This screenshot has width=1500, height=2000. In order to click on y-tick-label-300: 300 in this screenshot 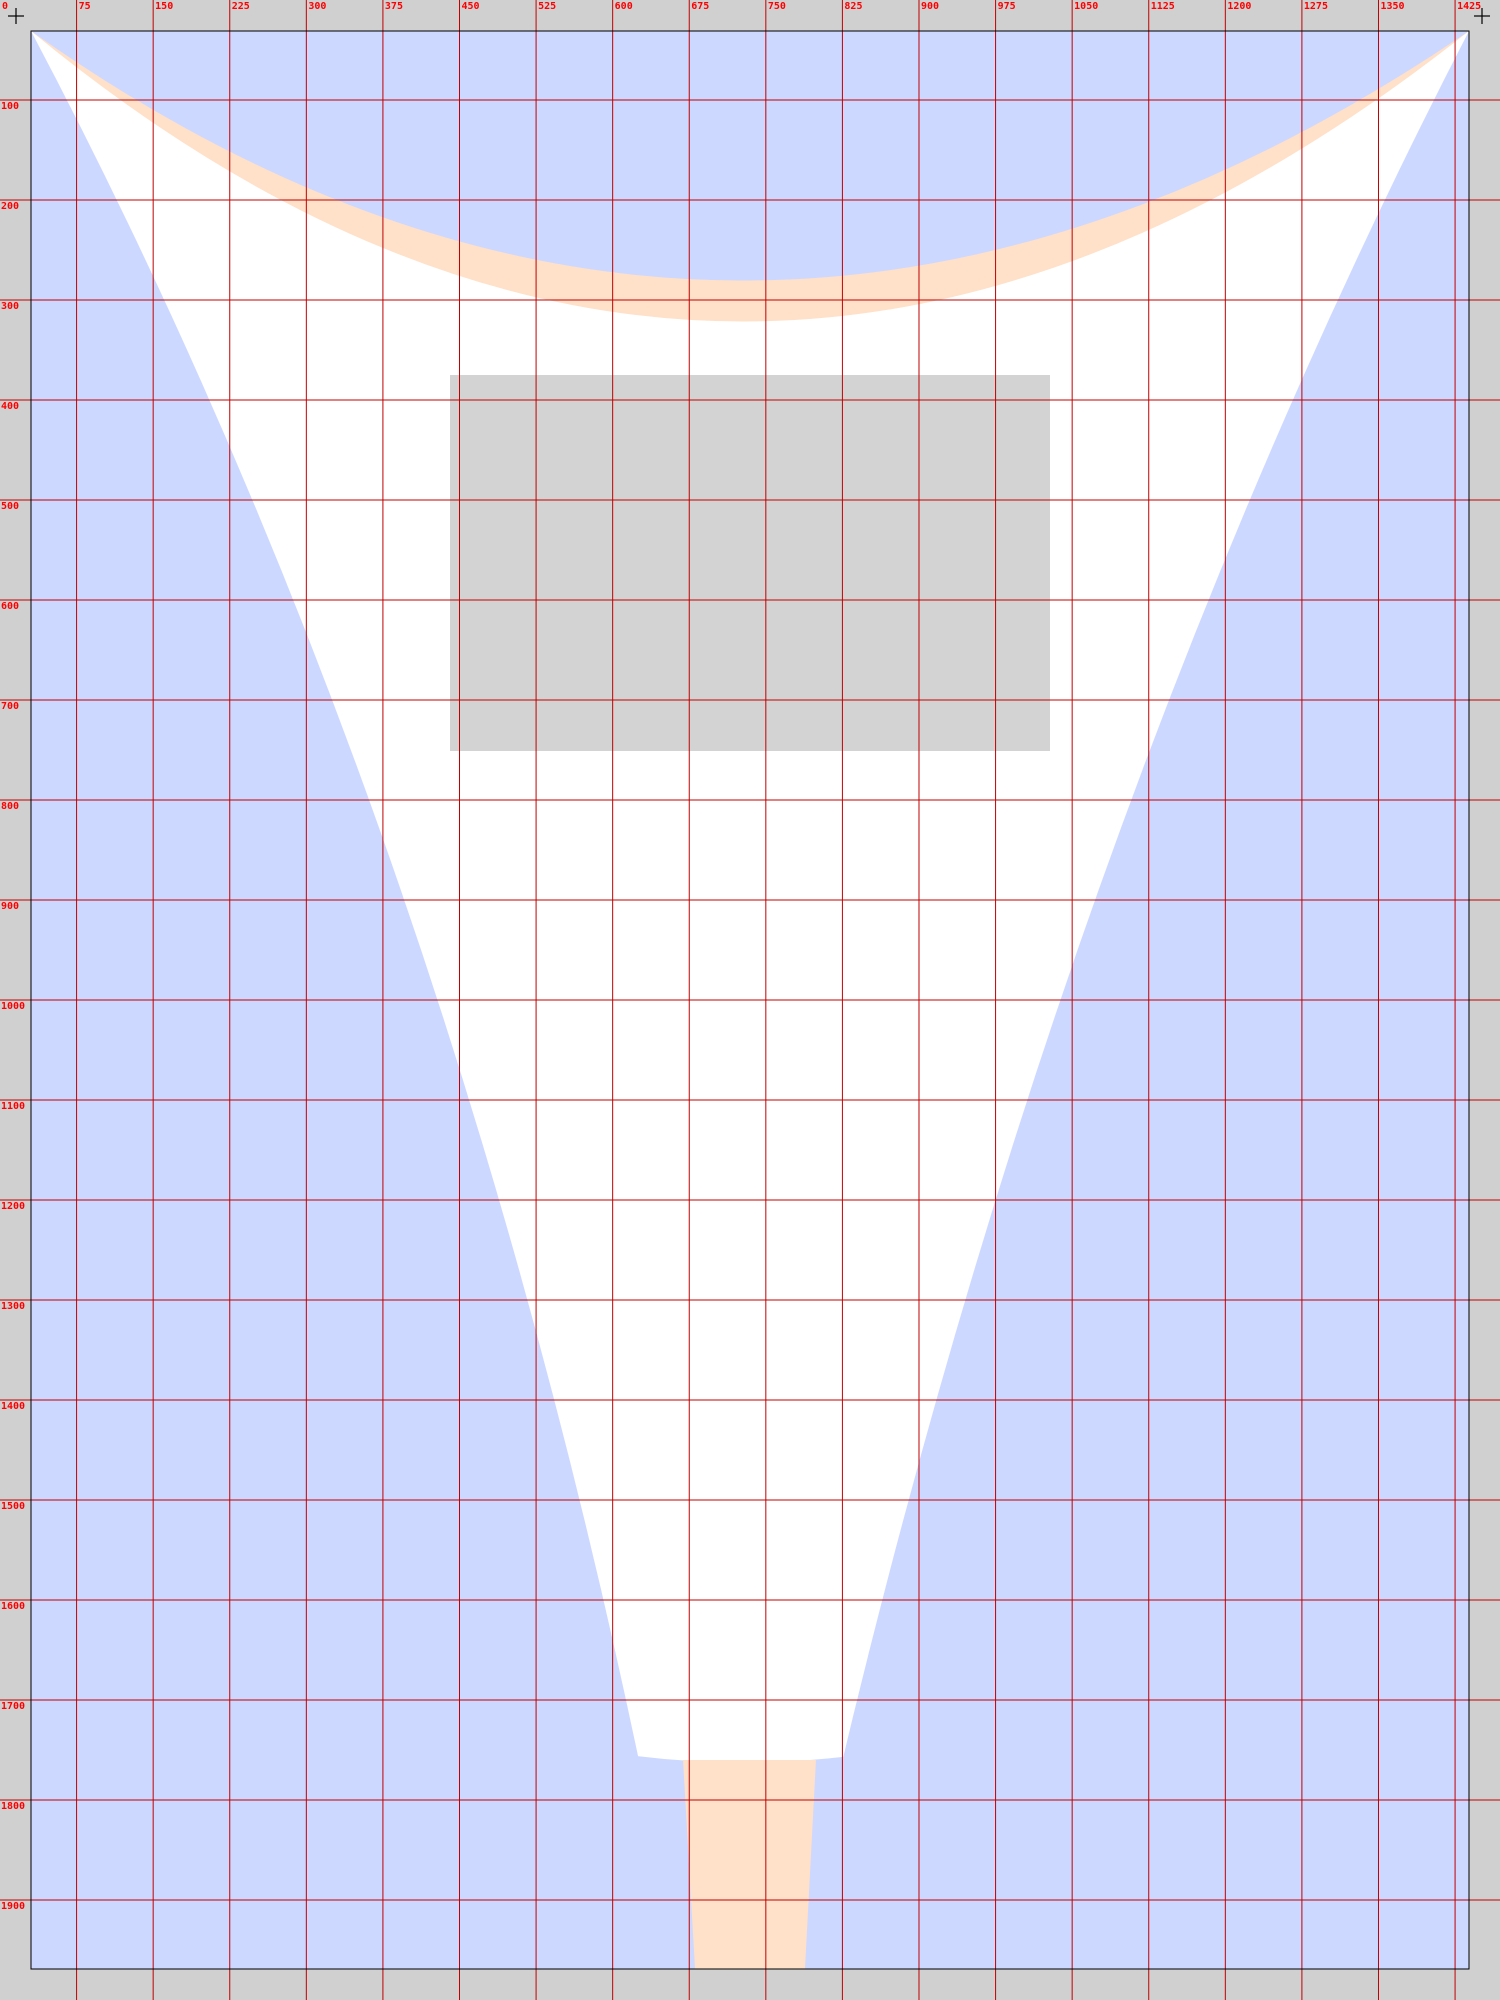, I will do `click(10, 306)`.